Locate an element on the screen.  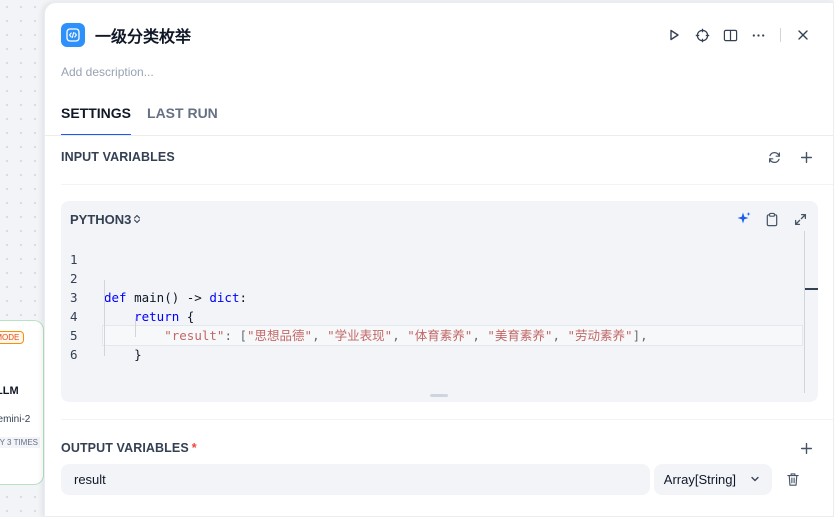
more-button is located at coordinates (758, 35).